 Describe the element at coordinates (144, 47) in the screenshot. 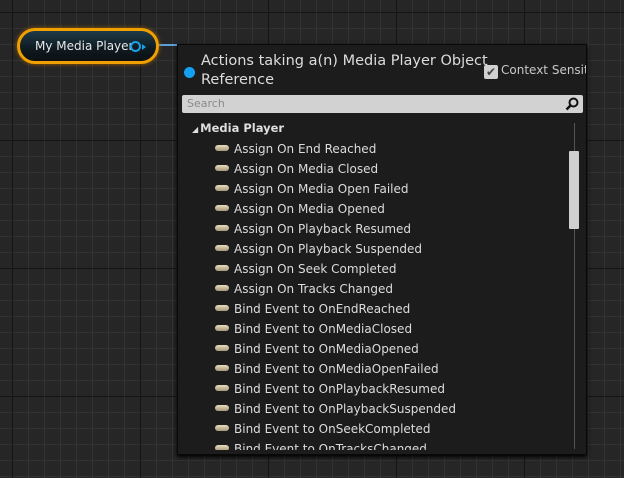

I see `pin-arrow-icon` at that location.